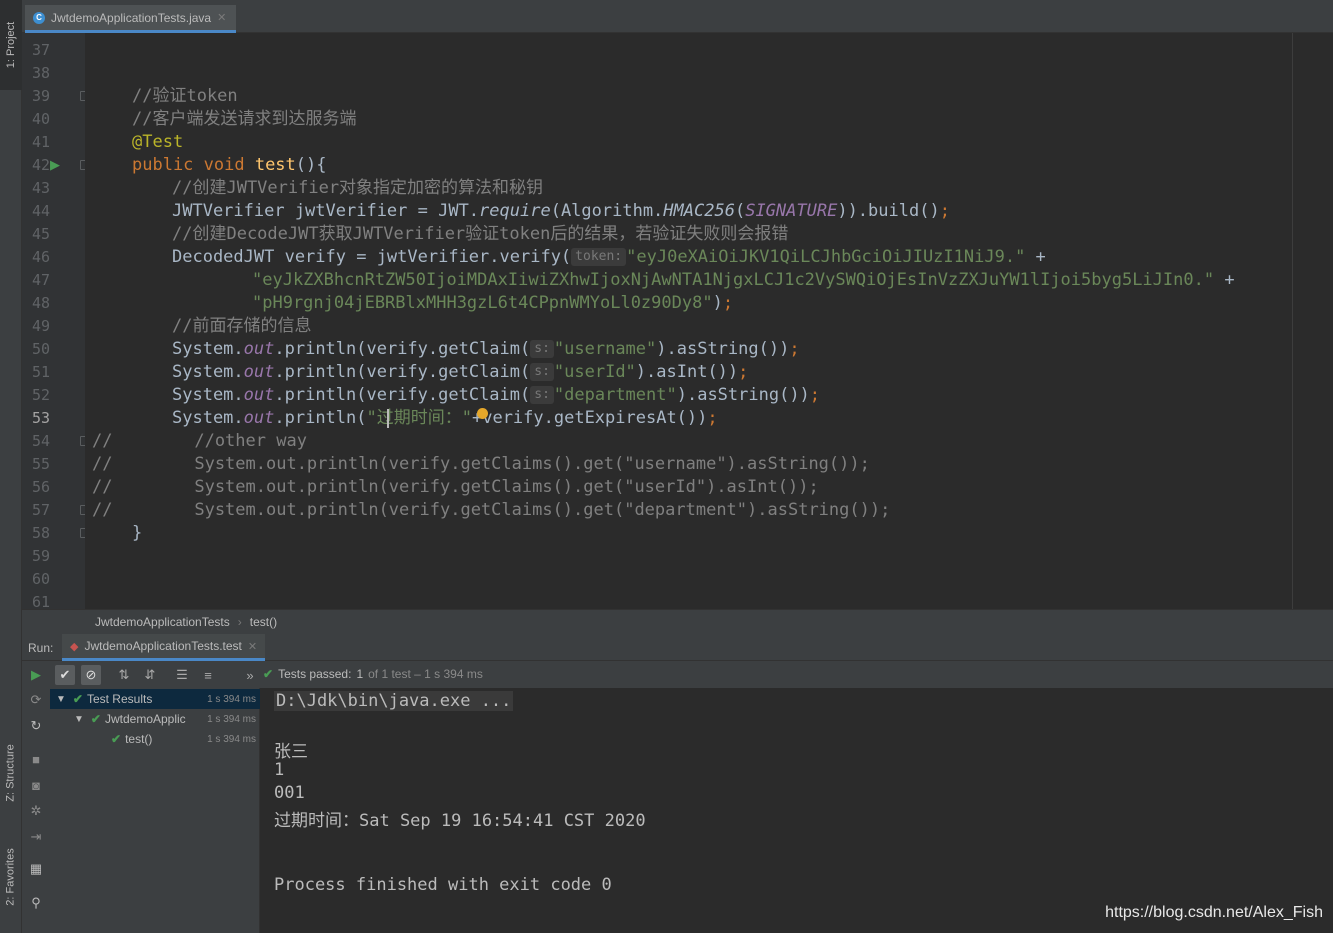 The image size is (1333, 933). I want to click on collapse-all-icon: ≡, so click(208, 675).